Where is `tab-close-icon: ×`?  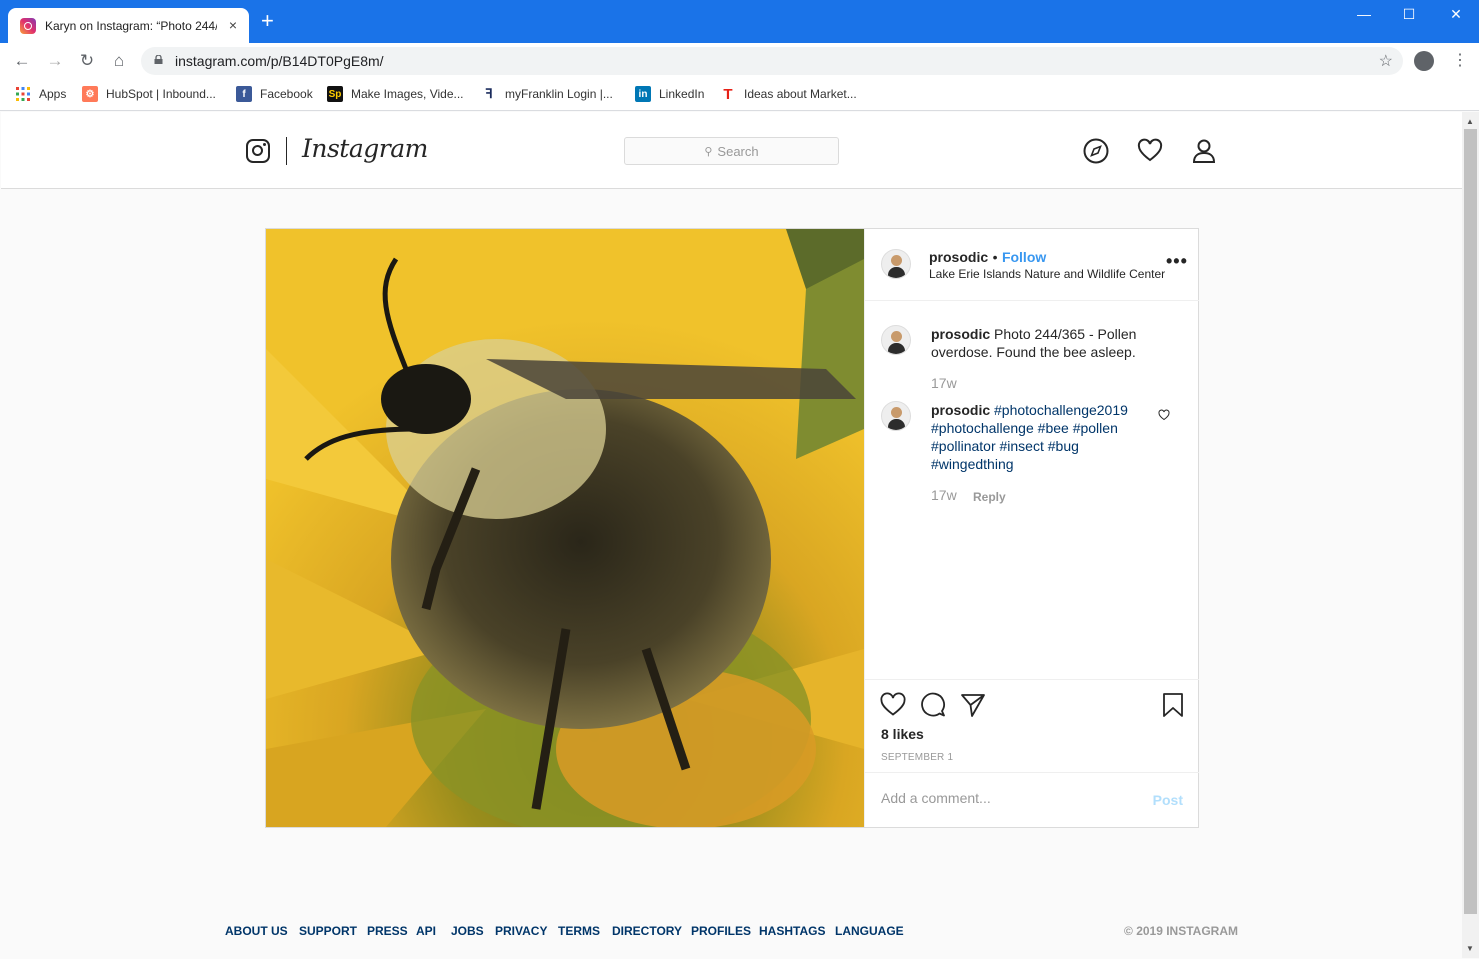
tab-close-icon: × is located at coordinates (233, 25).